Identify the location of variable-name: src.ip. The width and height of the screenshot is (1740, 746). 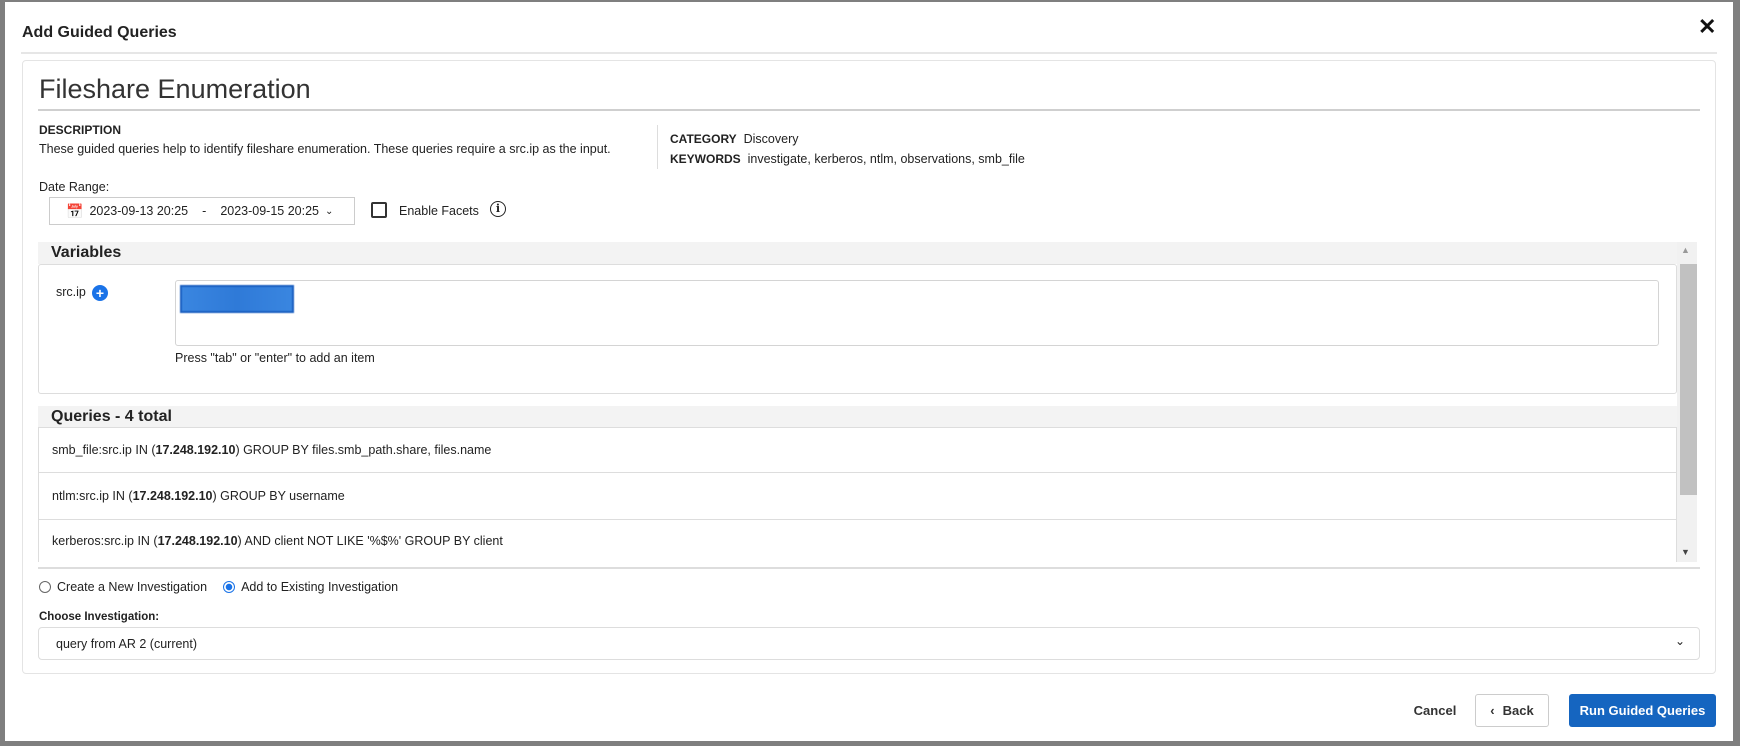
(71, 292).